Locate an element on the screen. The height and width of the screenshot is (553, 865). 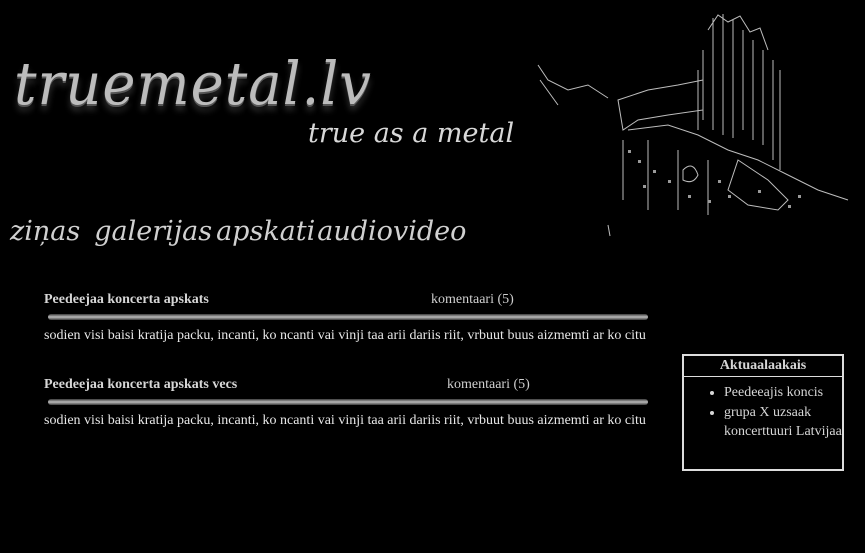
sidebar-title: Aktuaalaakais is located at coordinates (763, 366).